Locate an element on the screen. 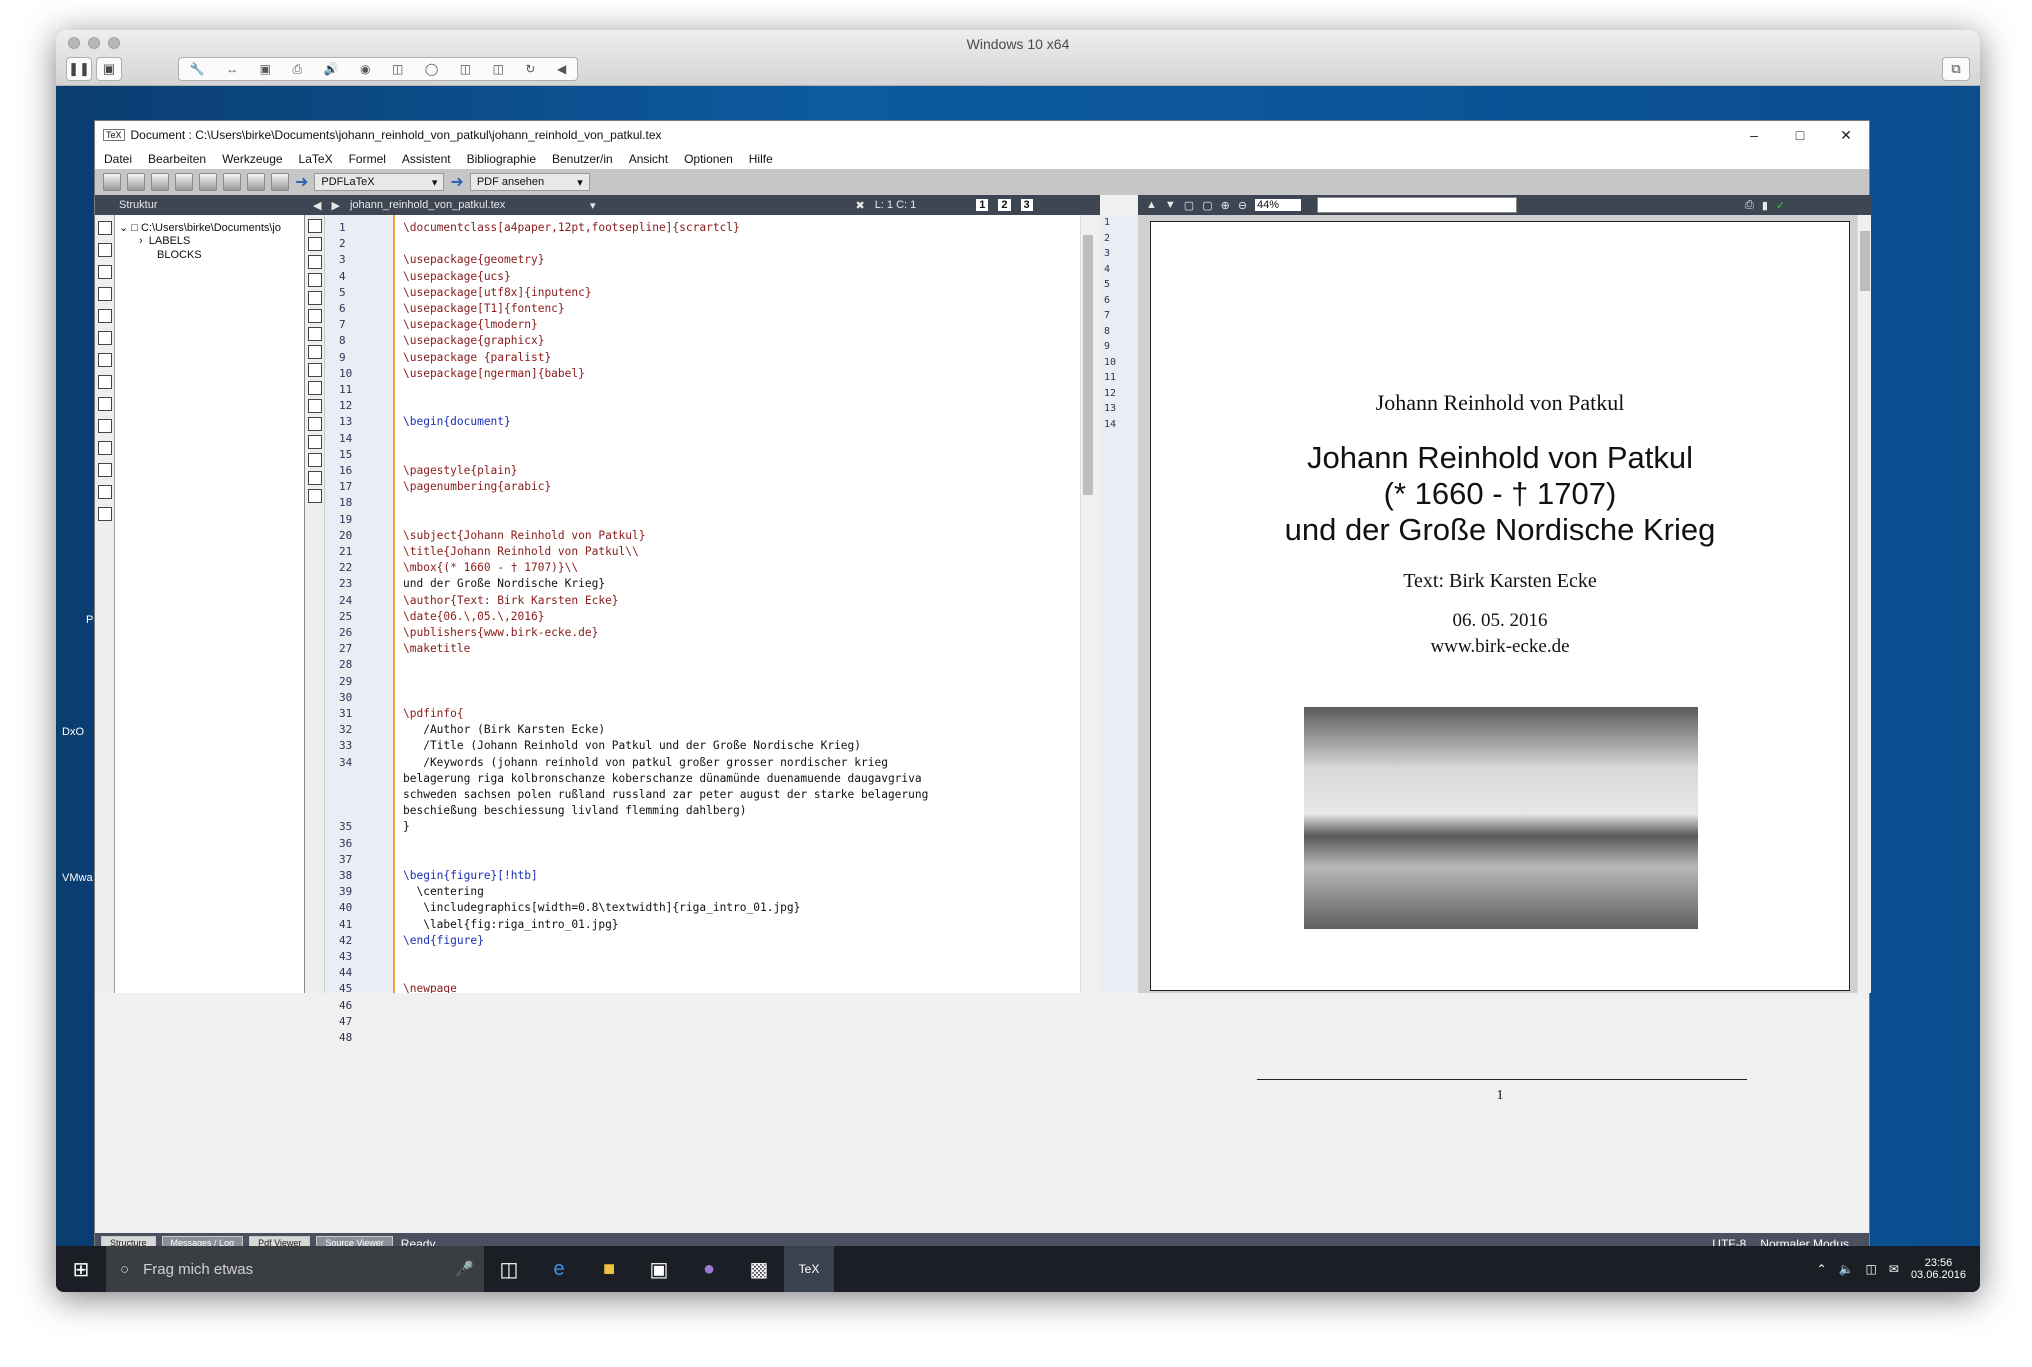  emph-icon is located at coordinates (315, 316).